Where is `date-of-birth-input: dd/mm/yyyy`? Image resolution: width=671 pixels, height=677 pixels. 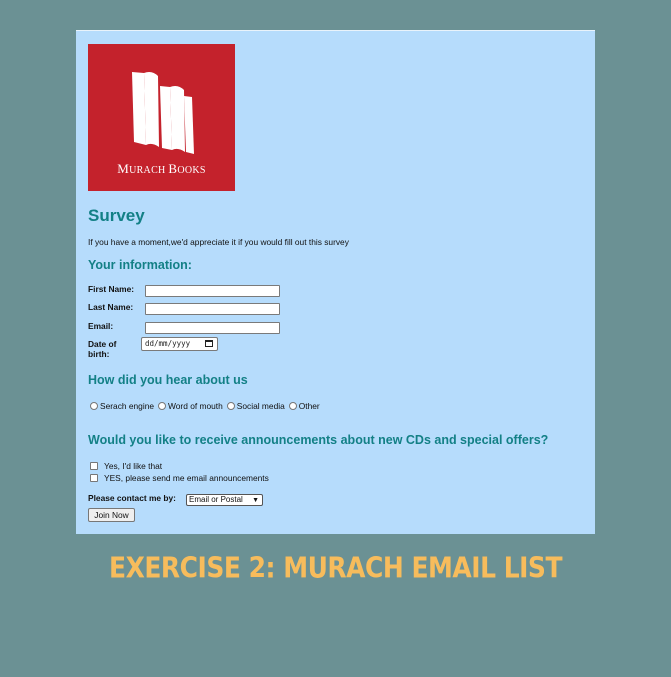
date-of-birth-input: dd/mm/yyyy is located at coordinates (179, 344).